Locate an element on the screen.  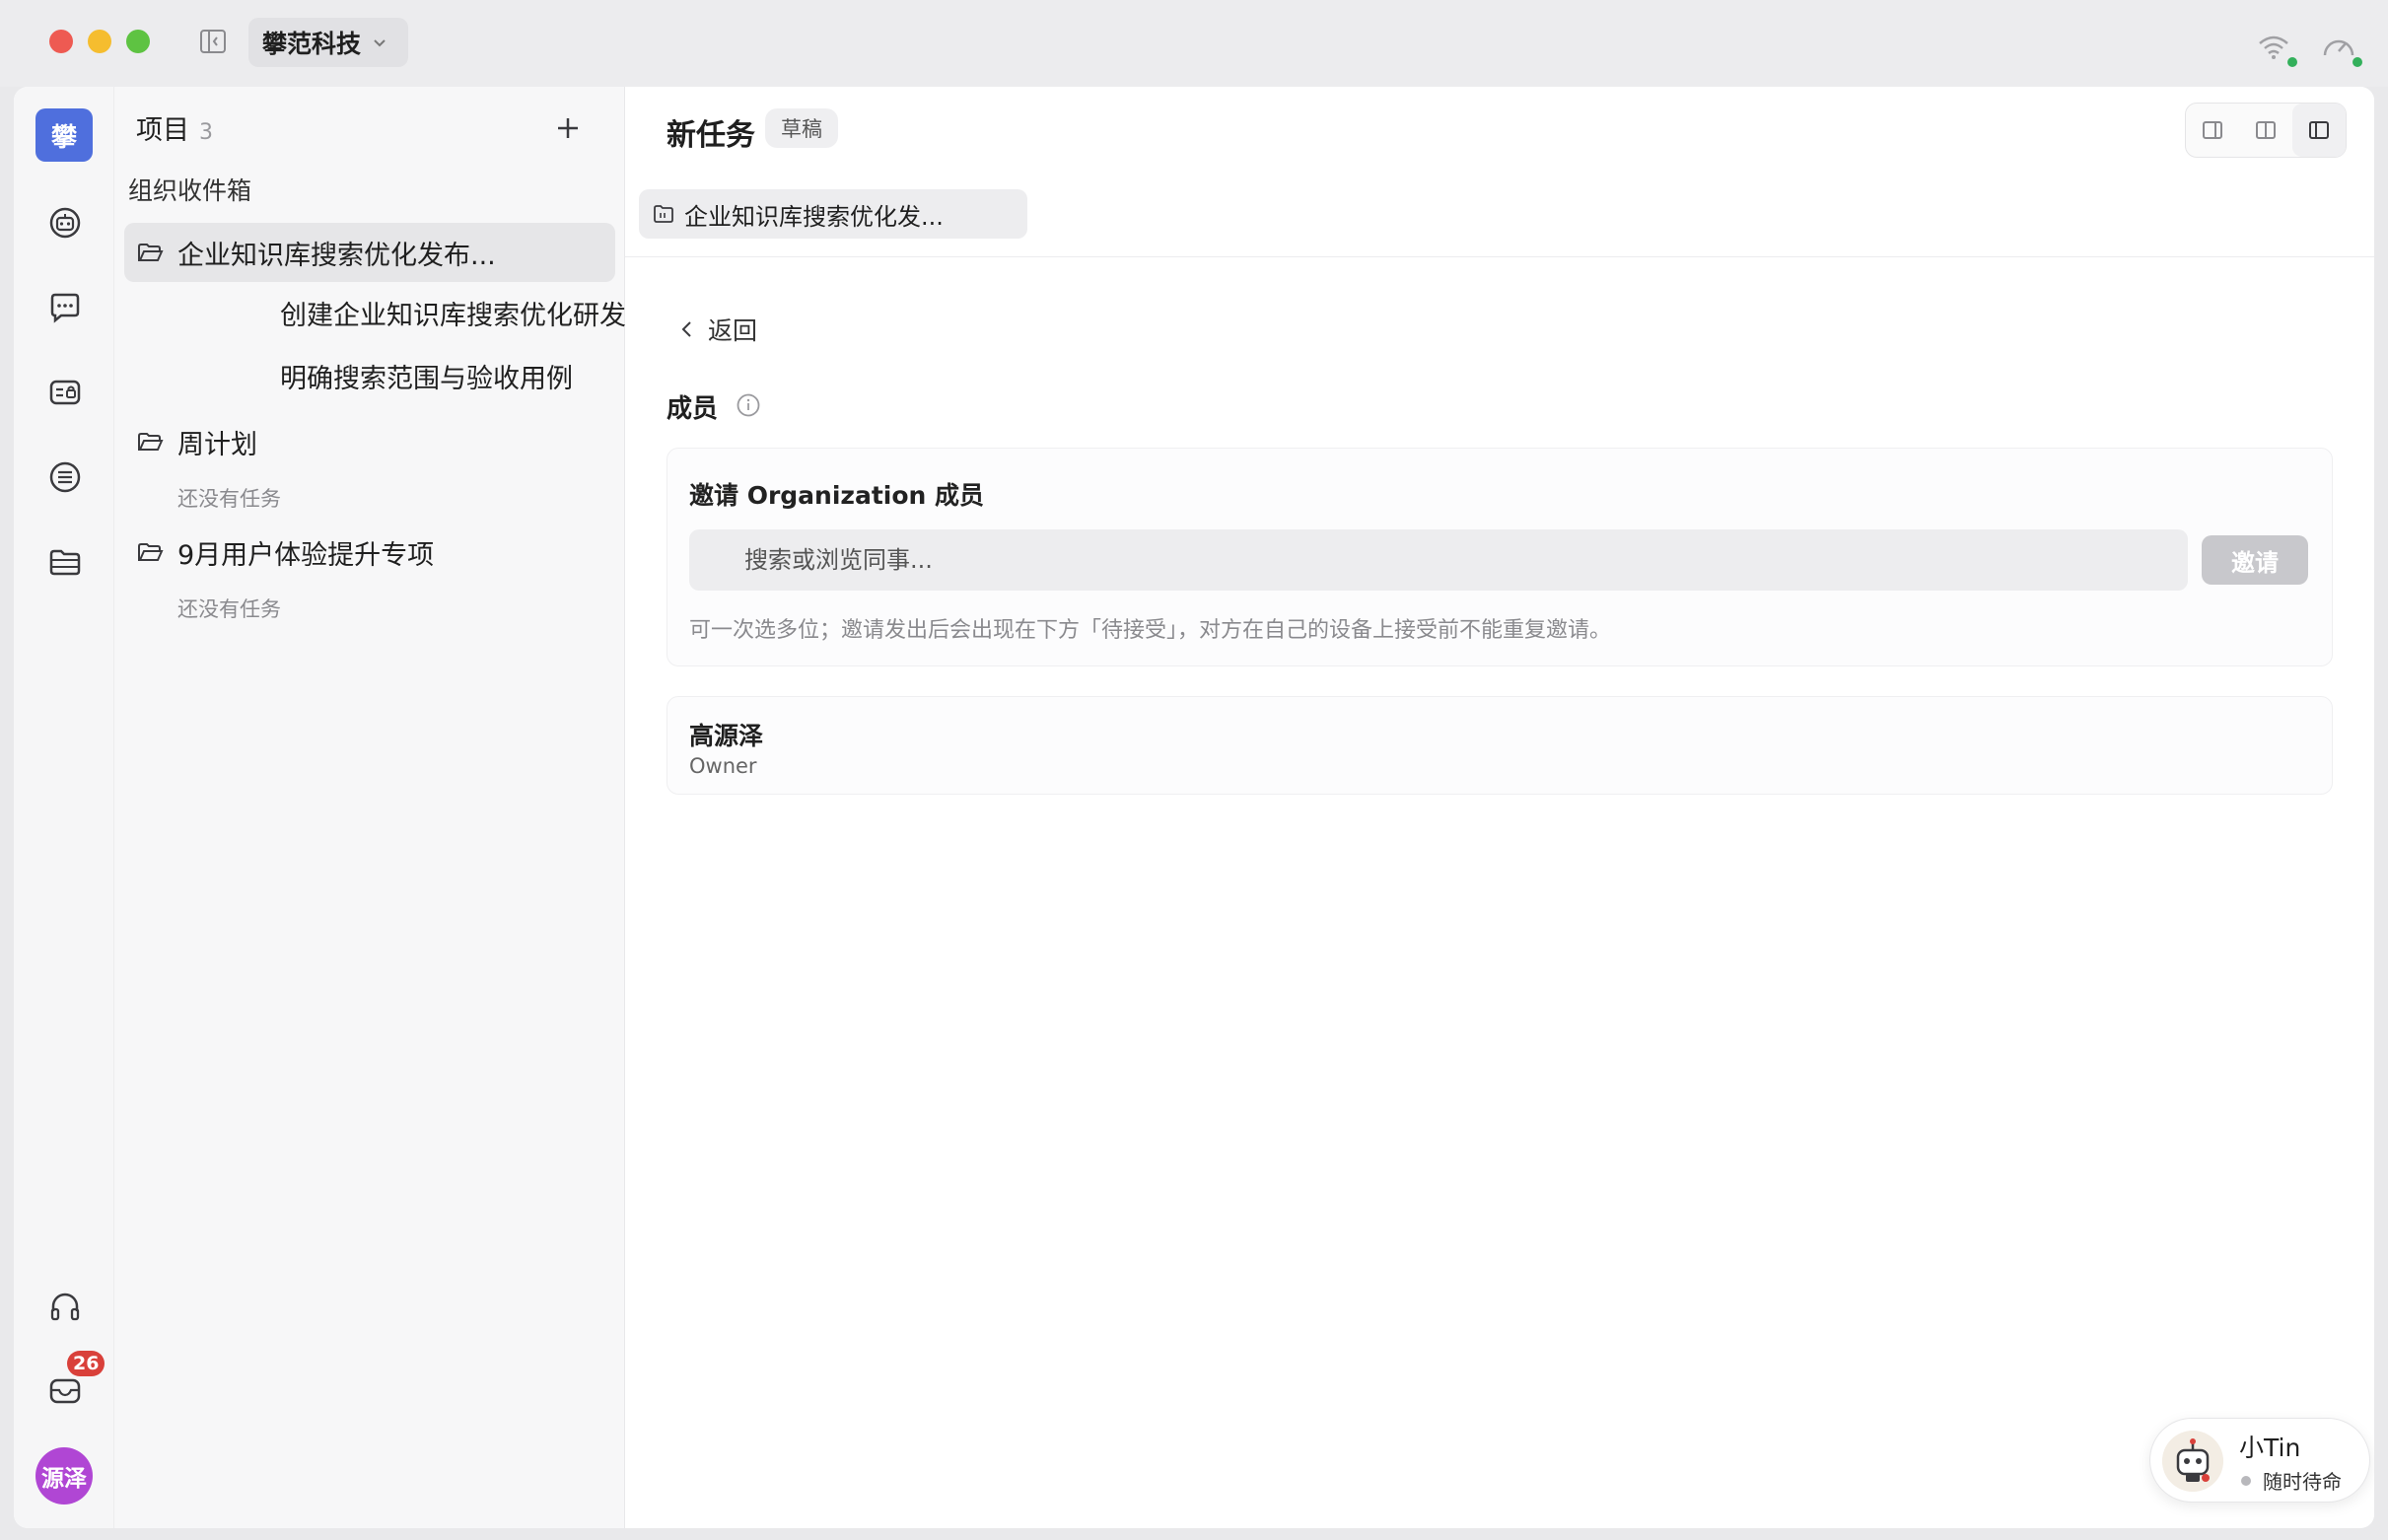
assistant-status-dot is located at coordinates (2246, 1481).